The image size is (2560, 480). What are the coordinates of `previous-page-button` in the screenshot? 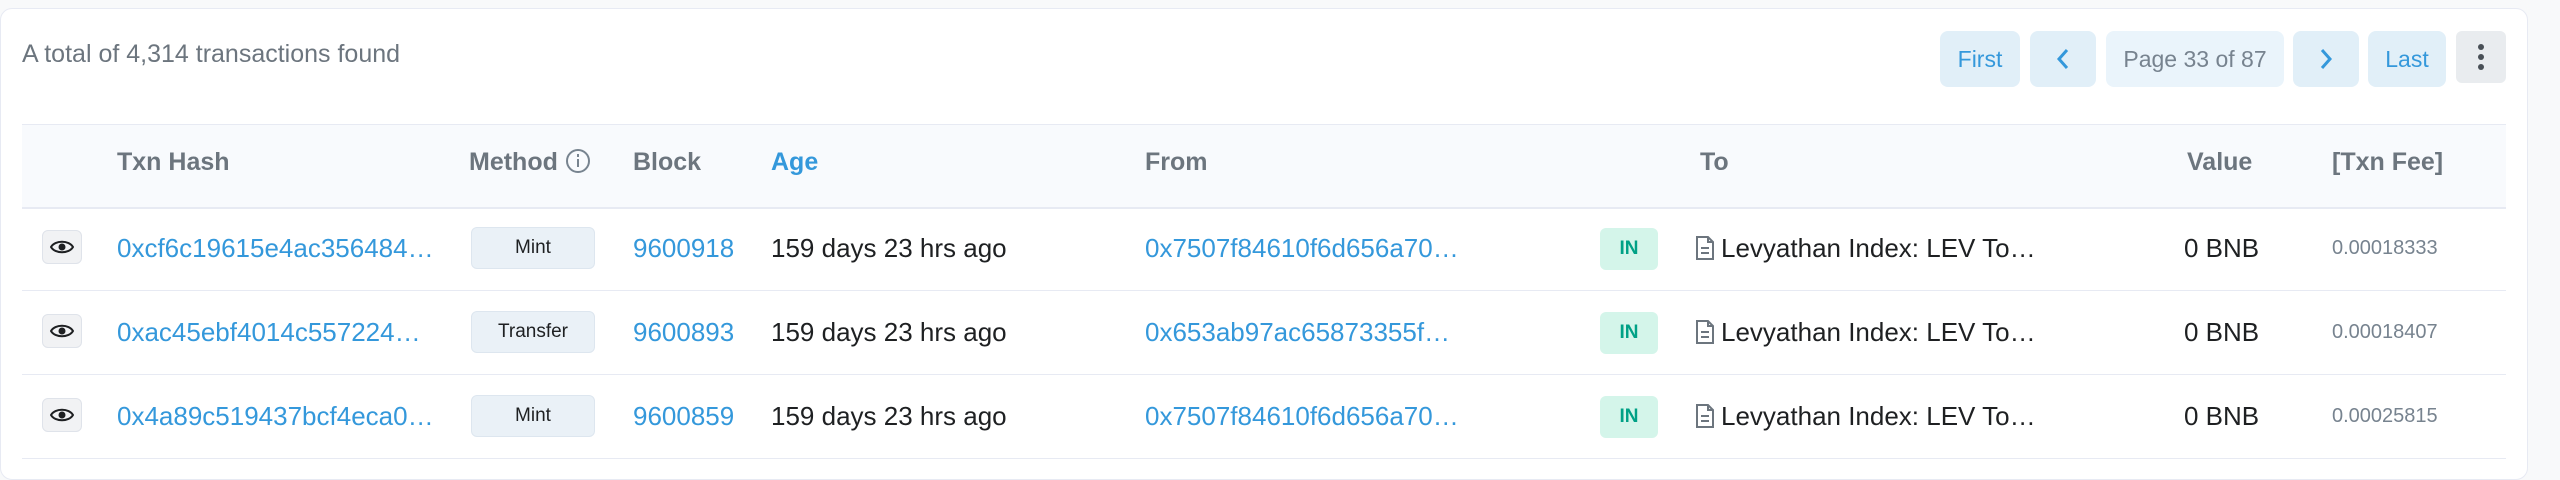 It's located at (2063, 59).